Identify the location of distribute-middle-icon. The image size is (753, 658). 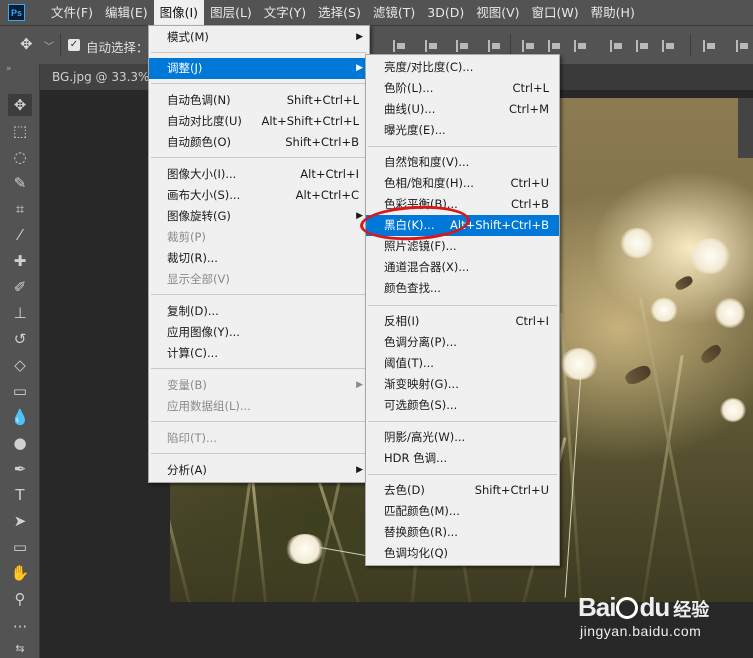
(554, 46).